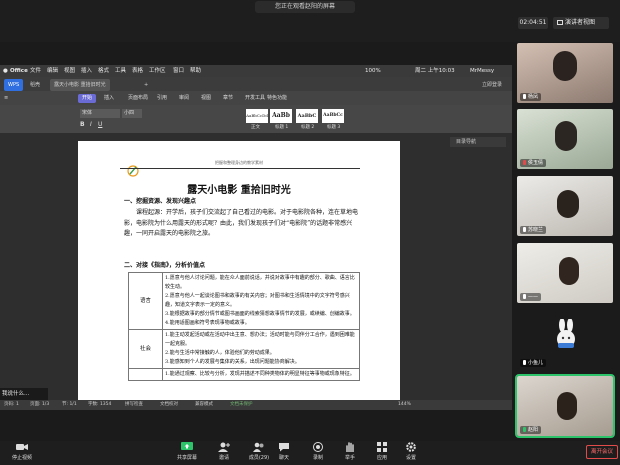  I want to click on zoom-level: 144%, so click(404, 405).